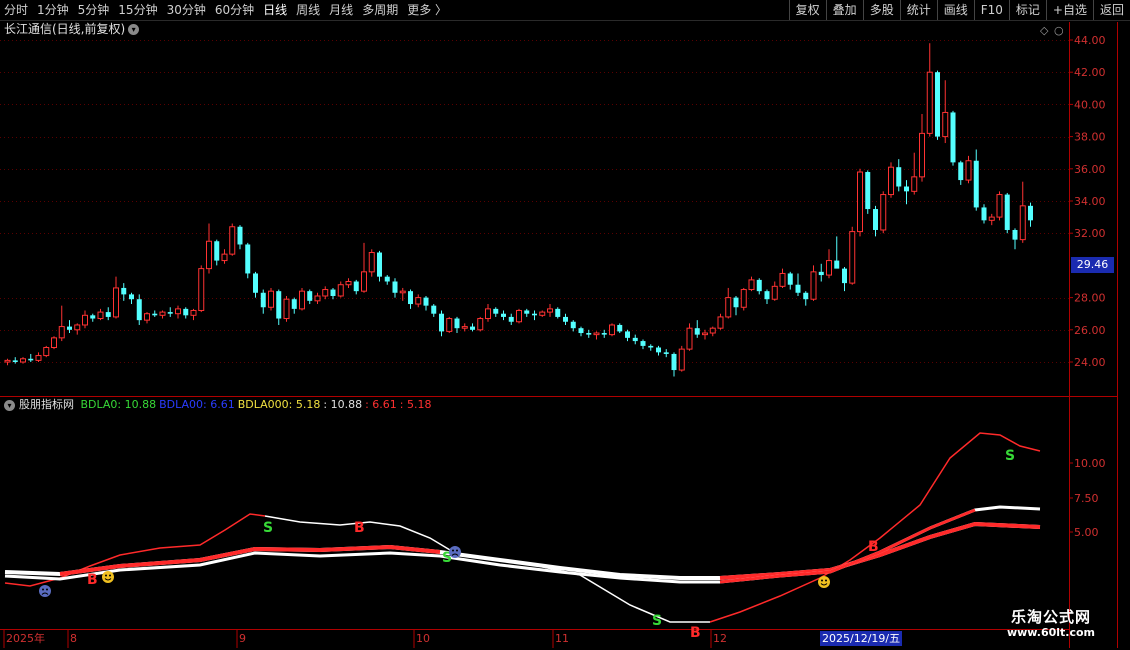 This screenshot has height=650, width=1130. I want to click on legend-item-3: : 10.88, so click(343, 404).